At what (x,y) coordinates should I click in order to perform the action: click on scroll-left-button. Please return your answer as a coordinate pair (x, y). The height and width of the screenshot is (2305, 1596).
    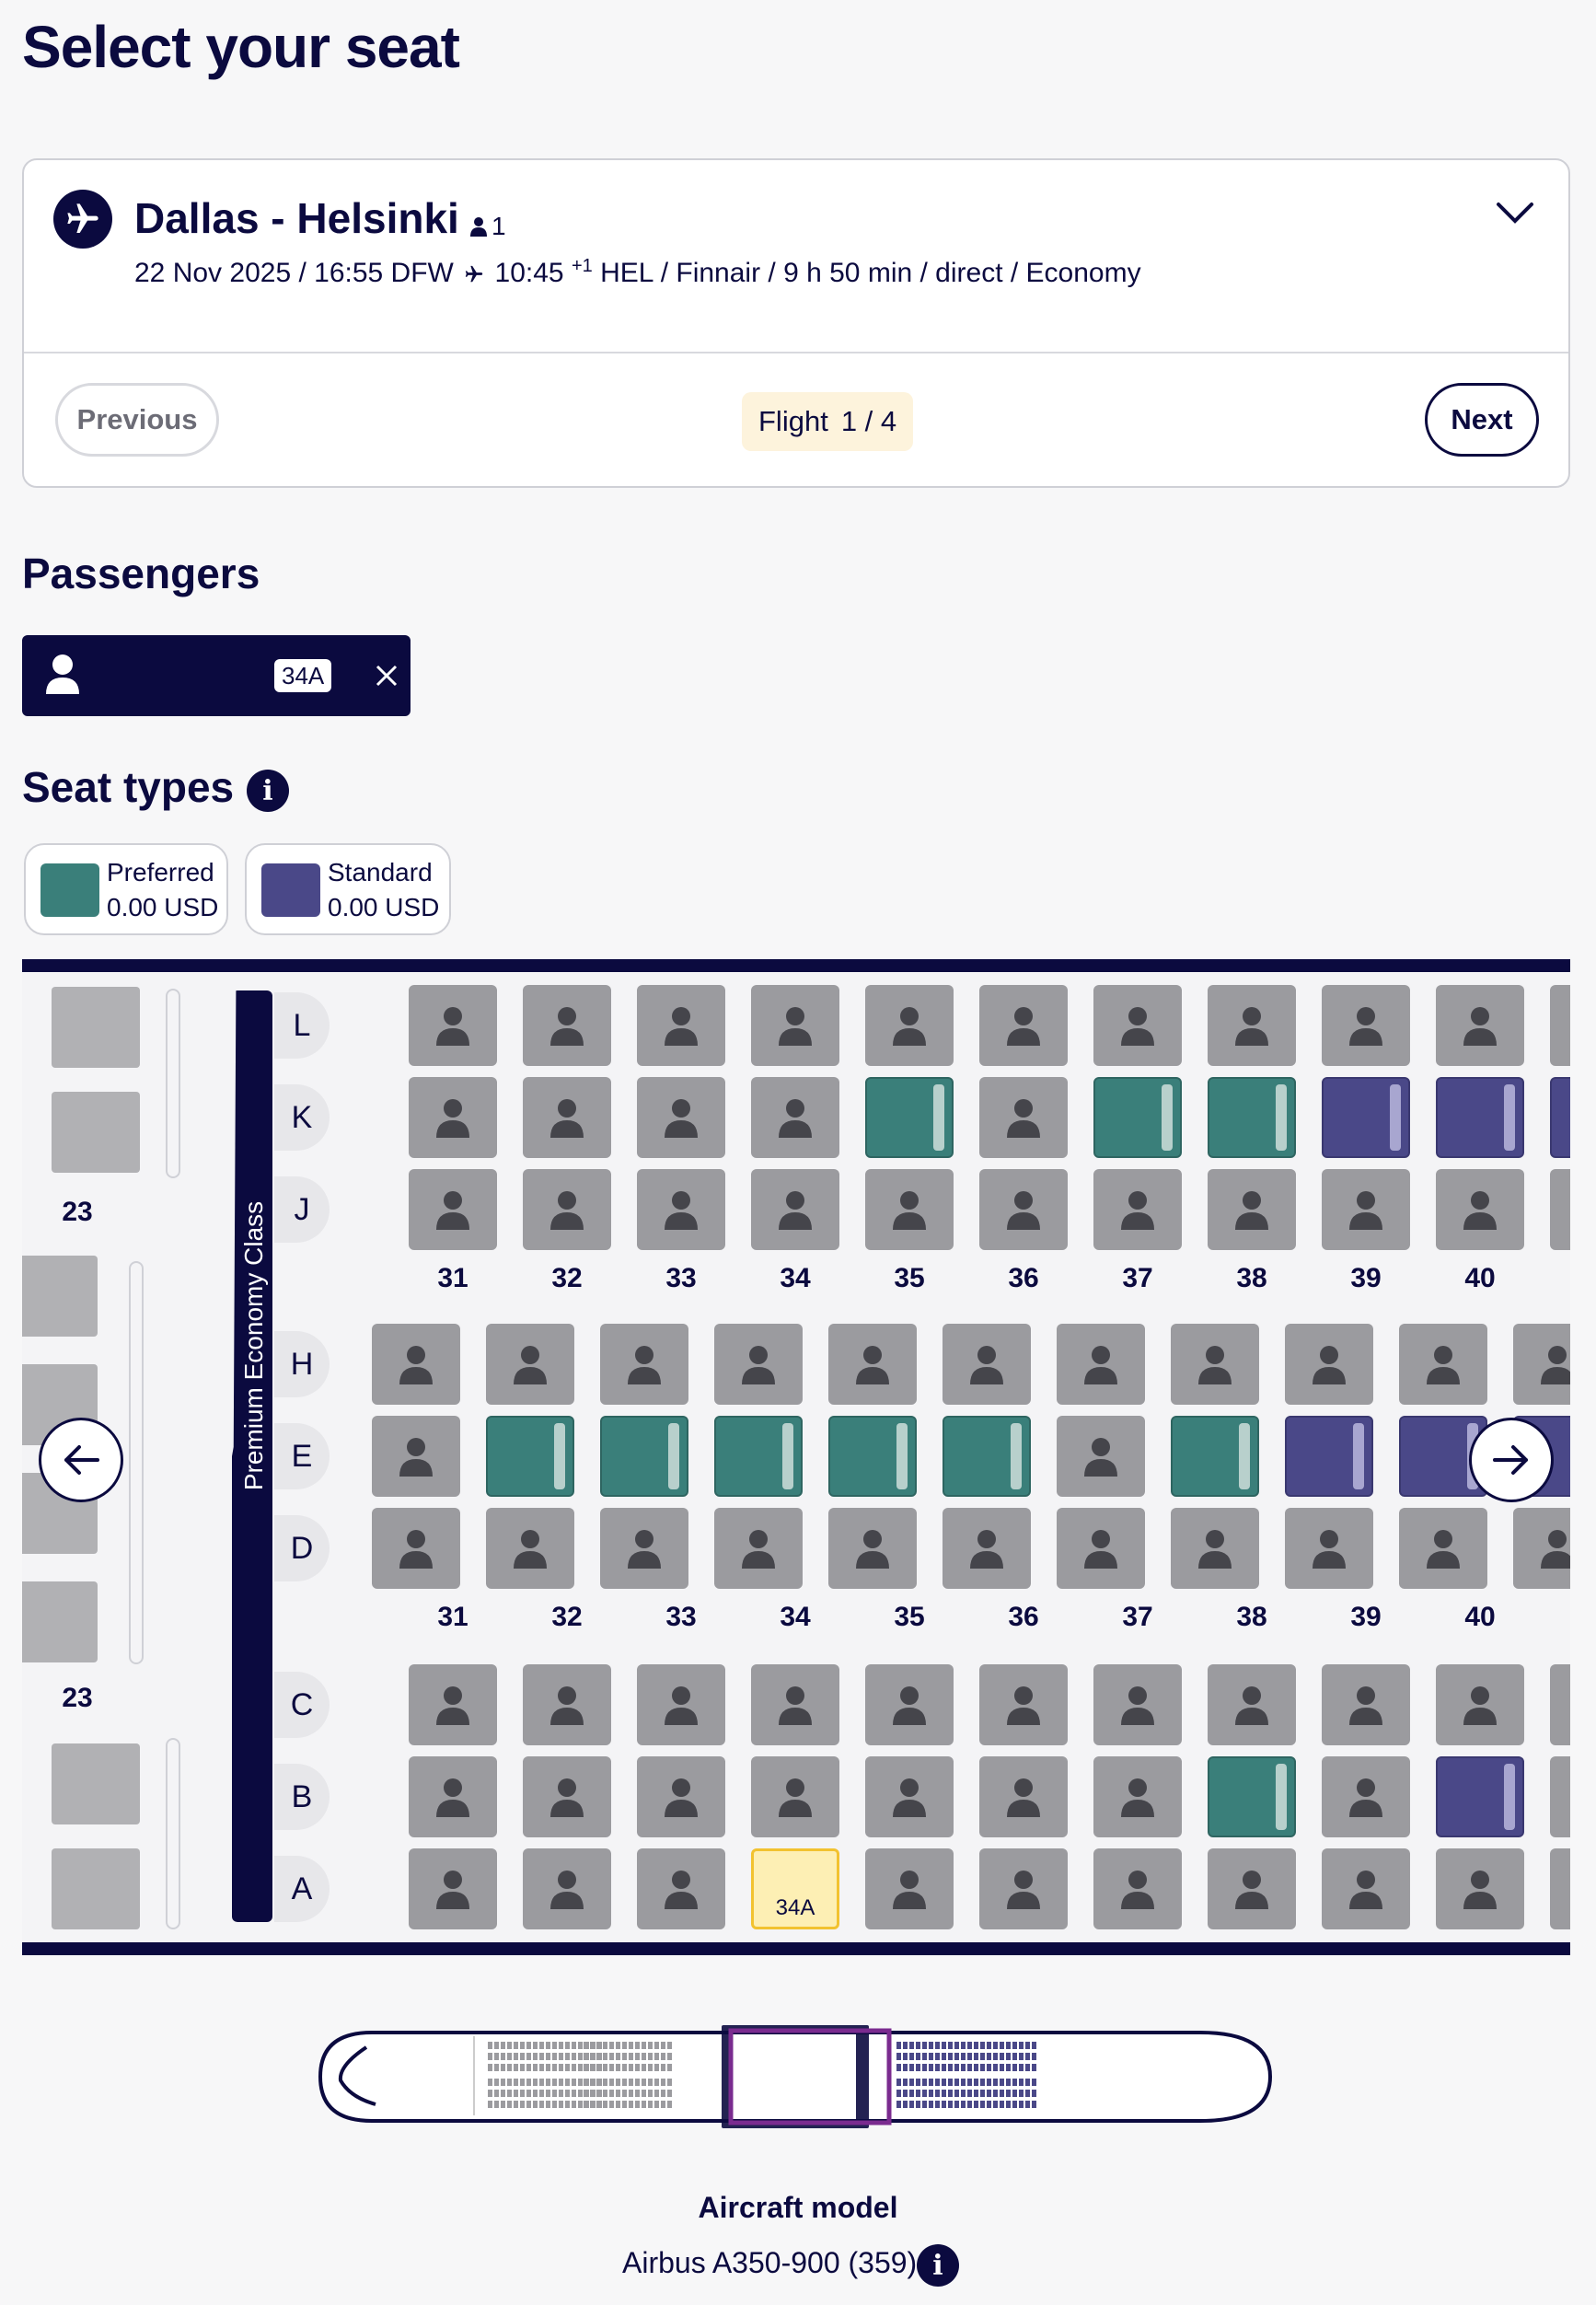
    Looking at the image, I should click on (81, 1460).